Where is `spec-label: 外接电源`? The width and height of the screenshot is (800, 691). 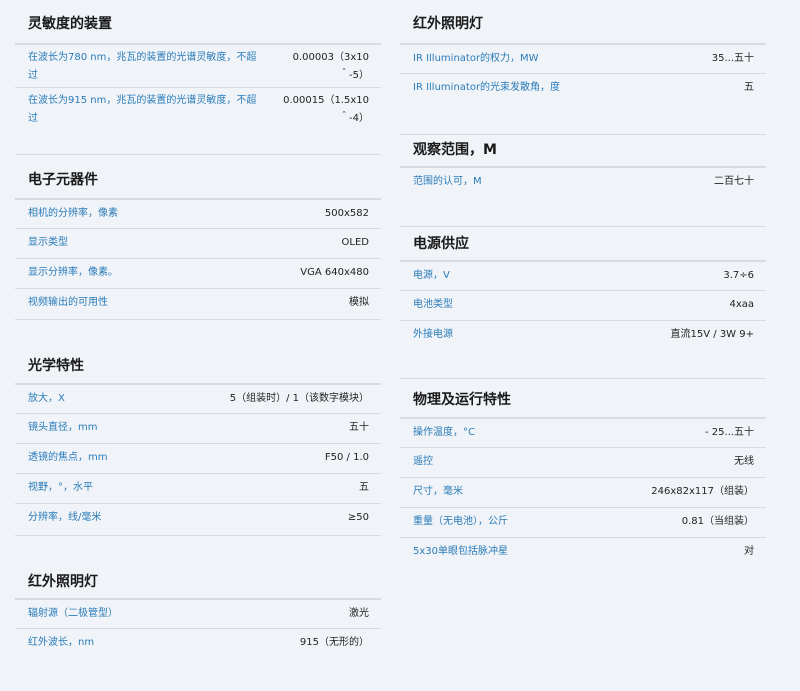 spec-label: 外接电源 is located at coordinates (433, 334).